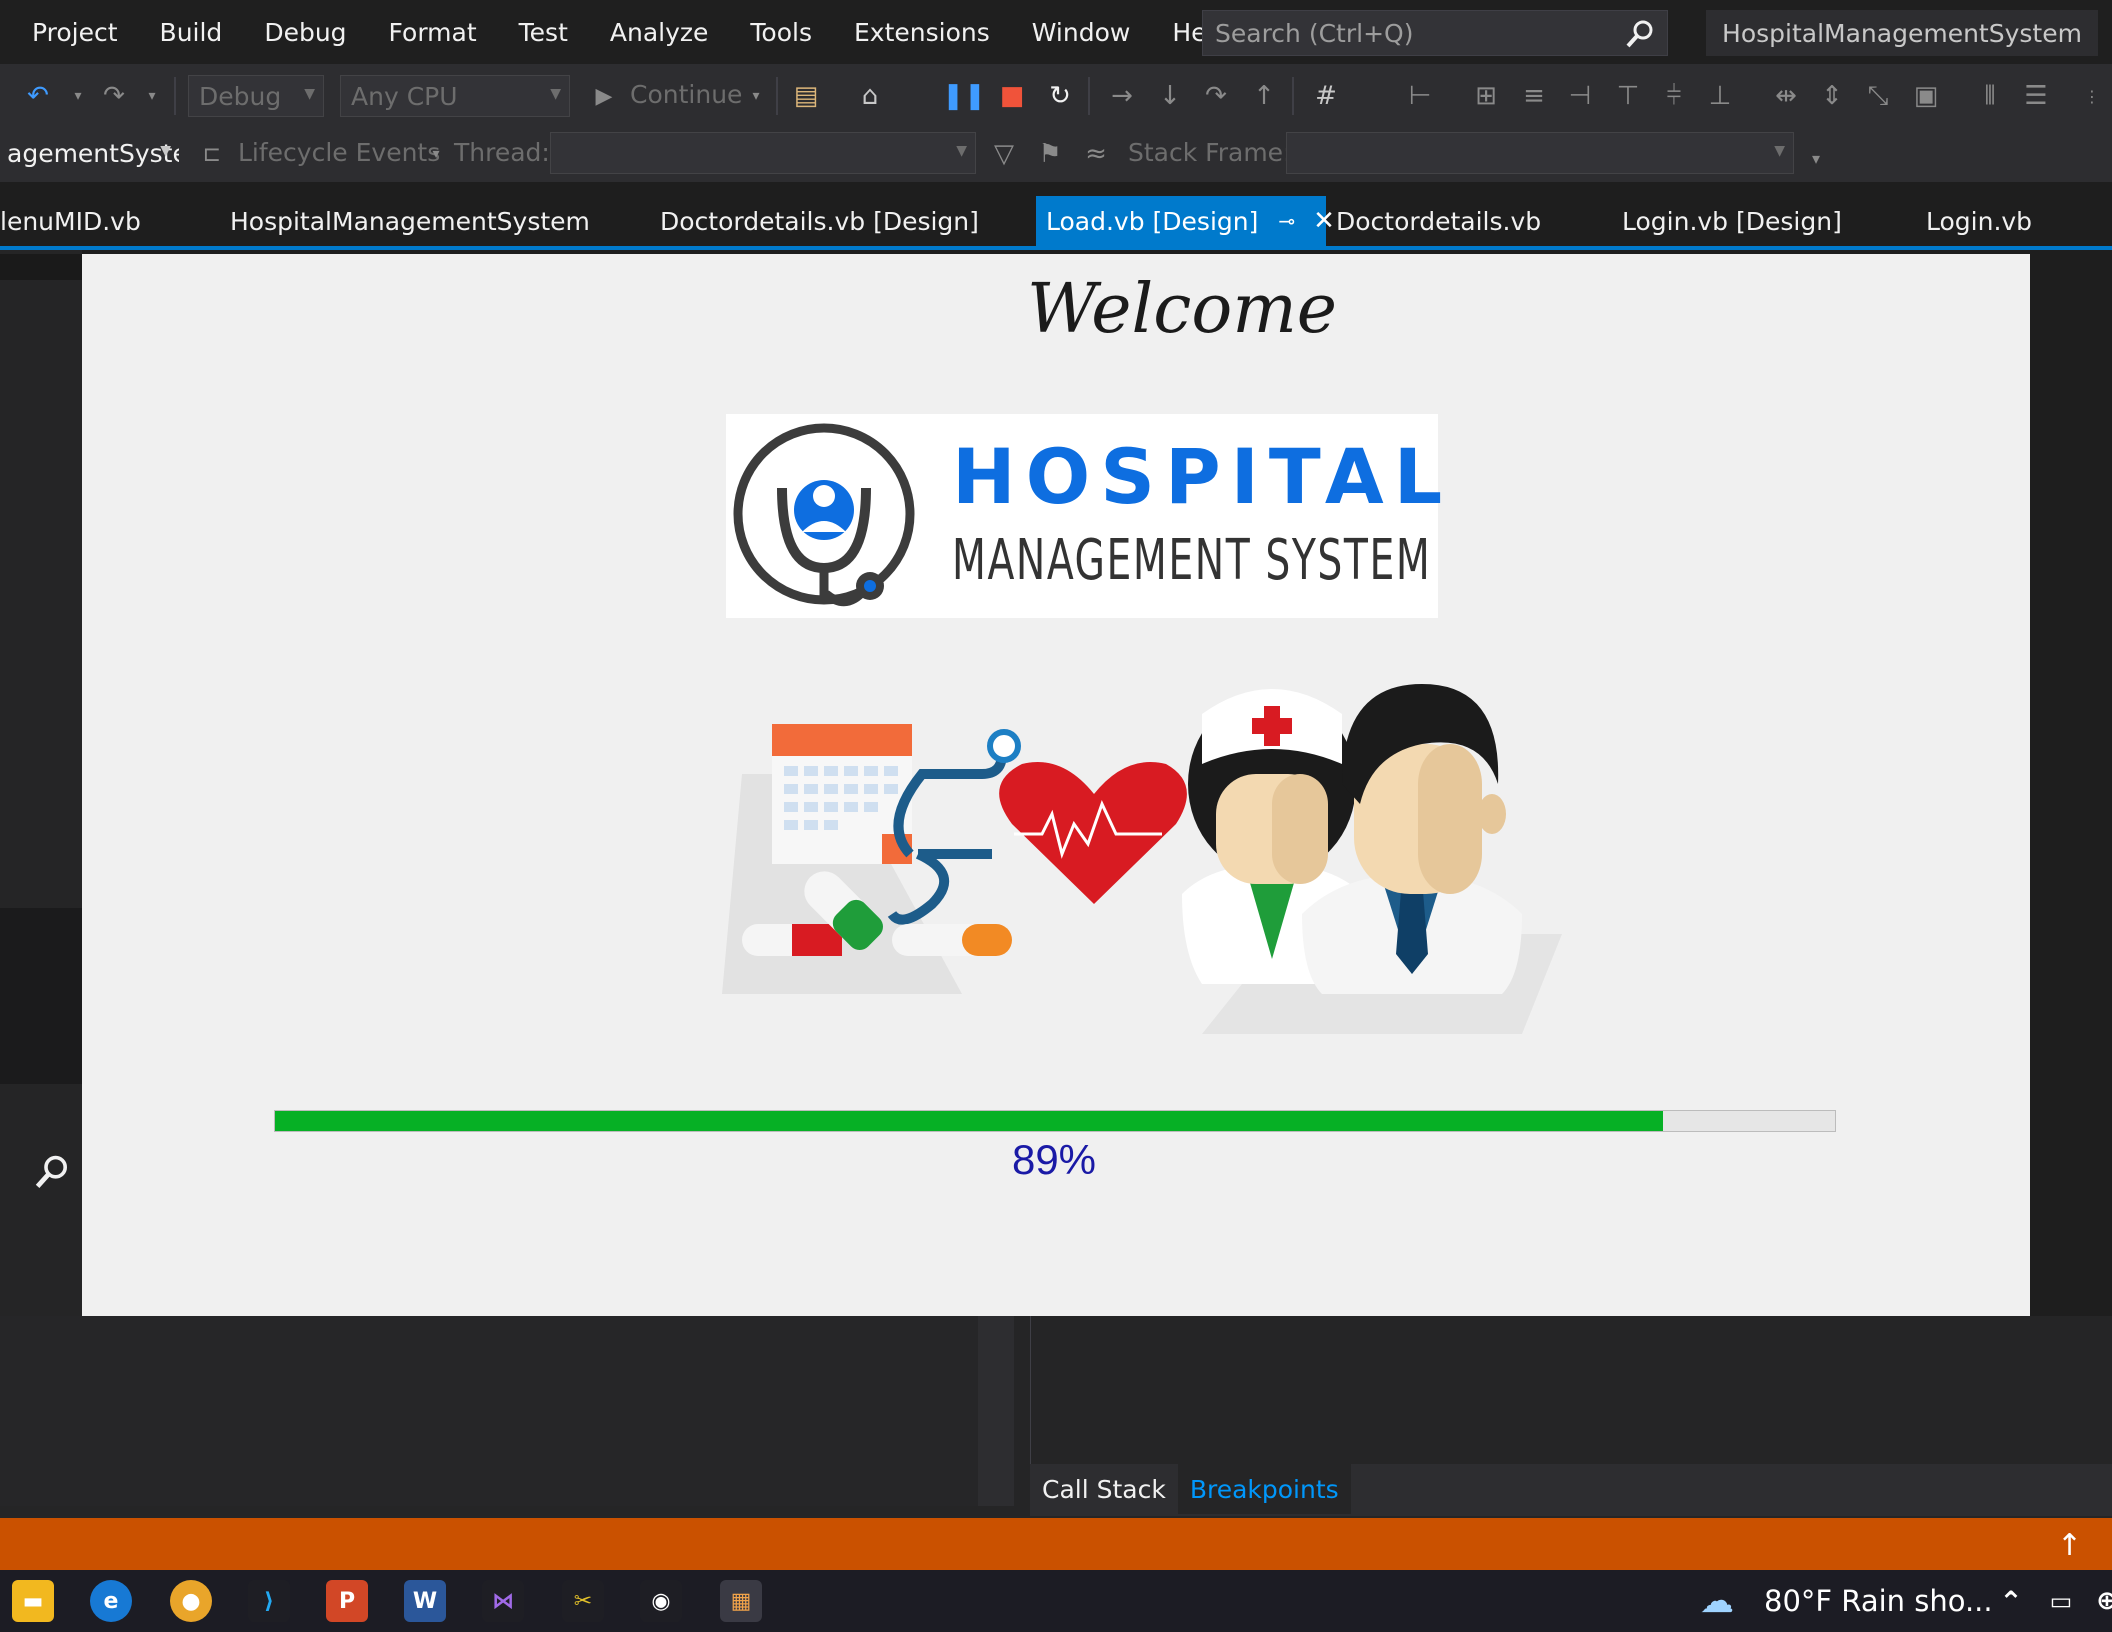 This screenshot has height=1632, width=2112. Describe the element at coordinates (686, 94) in the screenshot. I see `continue-button: Continue` at that location.